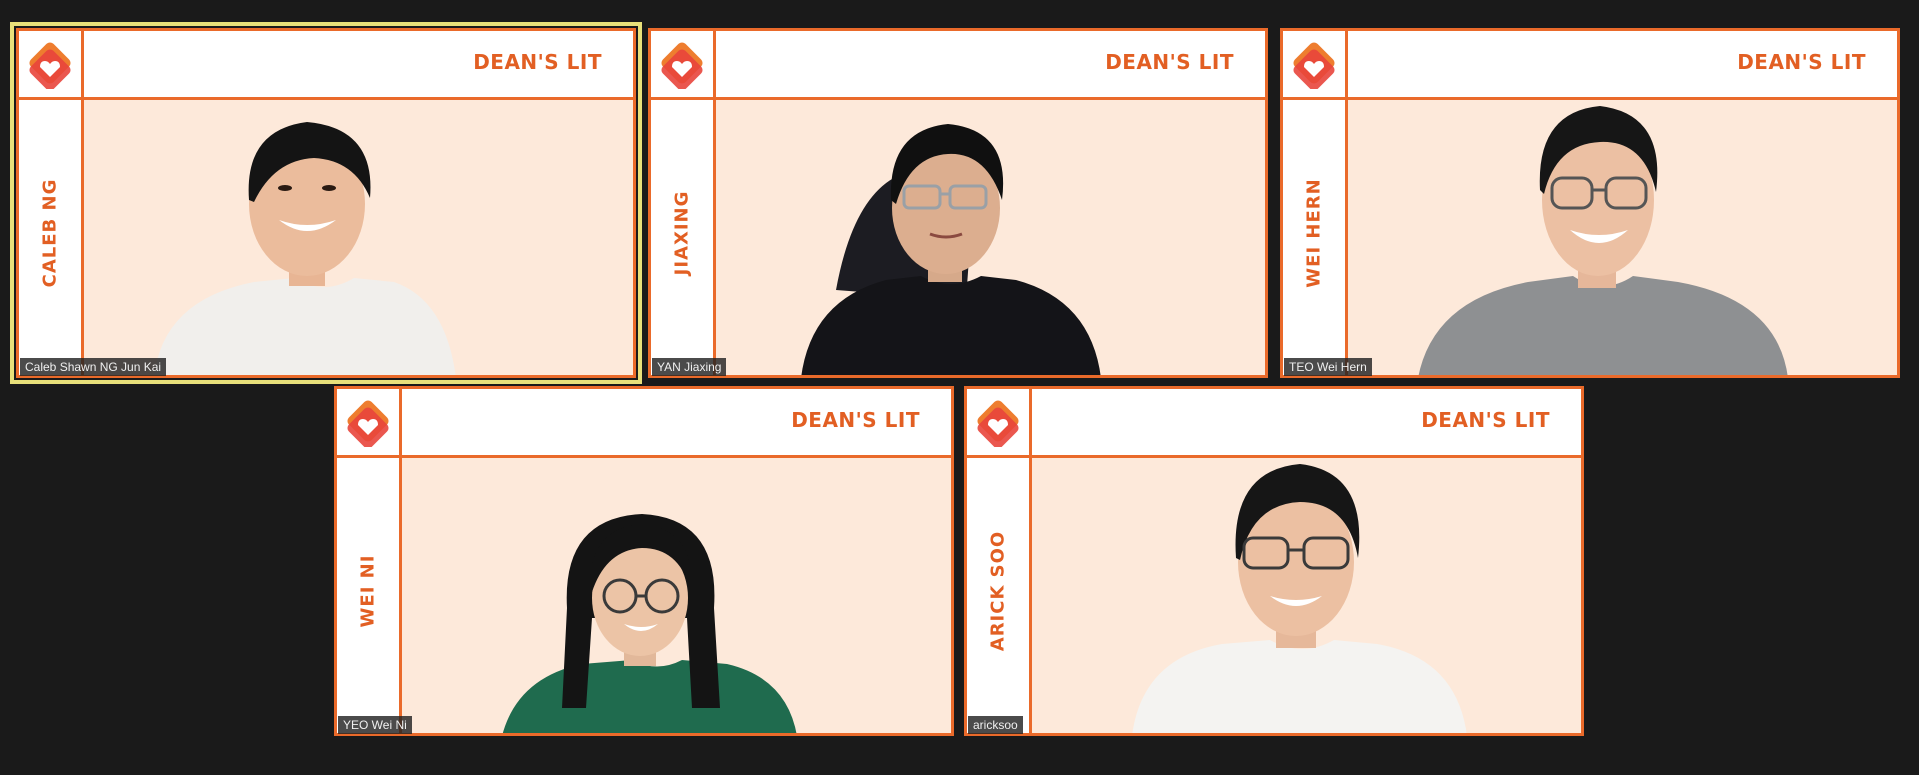 The image size is (1919, 775). Describe the element at coordinates (368, 591) in the screenshot. I see `side-name-label: WEI NI` at that location.